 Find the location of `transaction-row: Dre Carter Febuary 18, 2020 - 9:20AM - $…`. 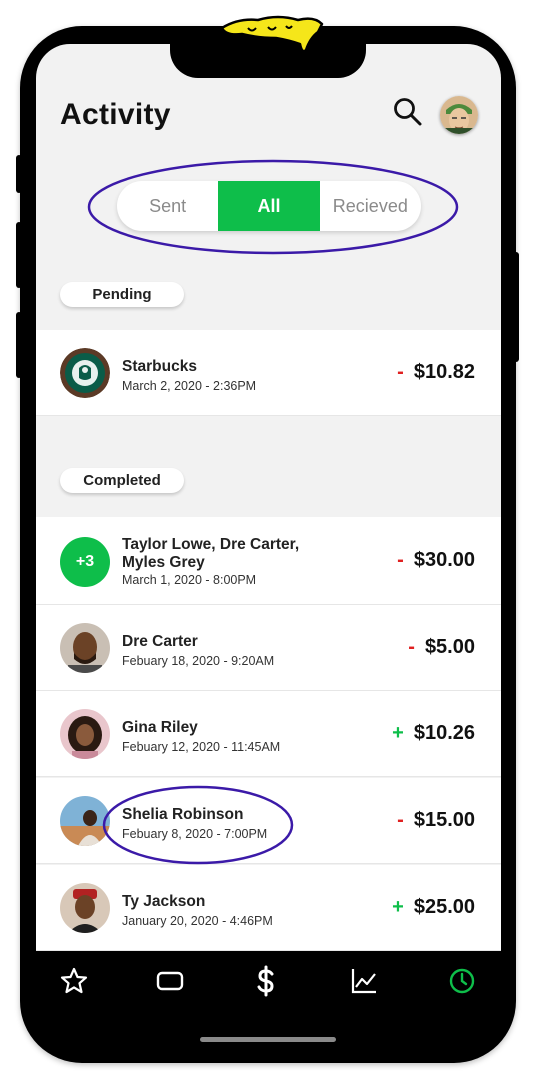

transaction-row: Dre Carter Febuary 18, 2020 - 9:20AM - $… is located at coordinates (268, 648).